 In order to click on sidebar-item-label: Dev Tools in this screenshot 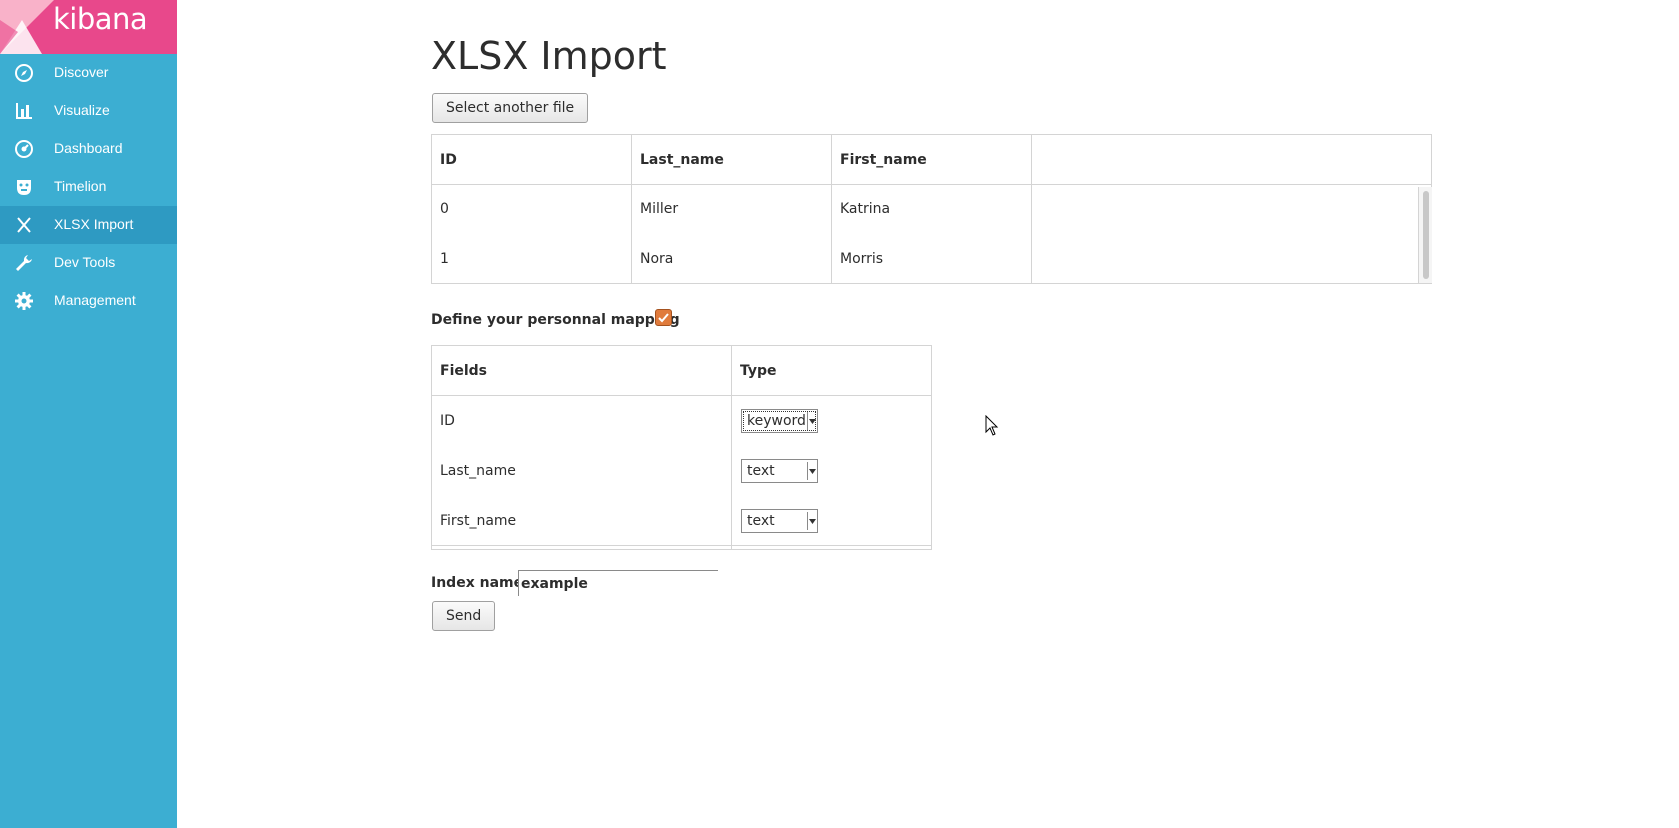, I will do `click(85, 262)`.